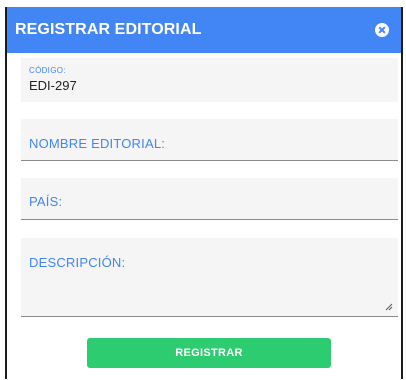  I want to click on codigo-field: CÓDIGO: EDI-297, so click(209, 80).